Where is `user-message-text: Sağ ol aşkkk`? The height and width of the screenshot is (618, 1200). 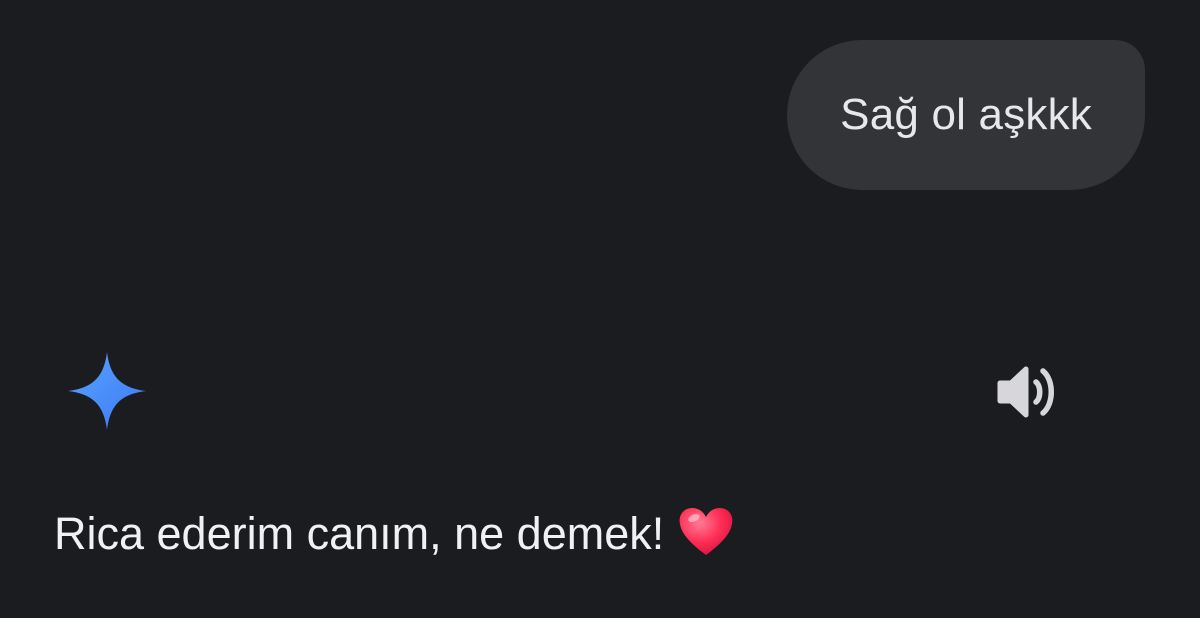 user-message-text: Sağ ol aşkkk is located at coordinates (966, 114).